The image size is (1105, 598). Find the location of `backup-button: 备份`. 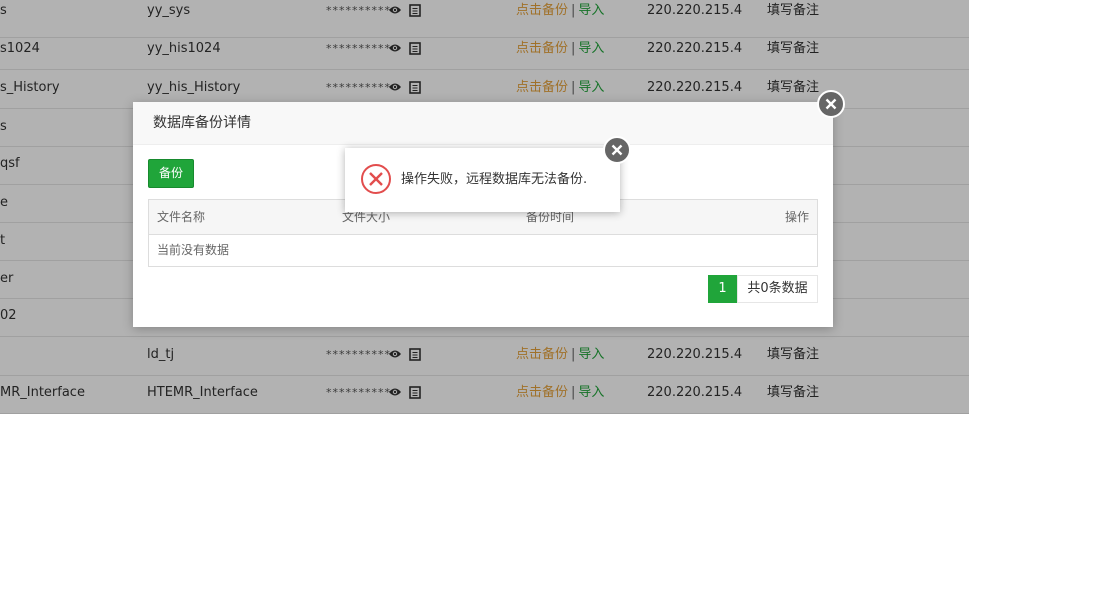

backup-button: 备份 is located at coordinates (171, 173).